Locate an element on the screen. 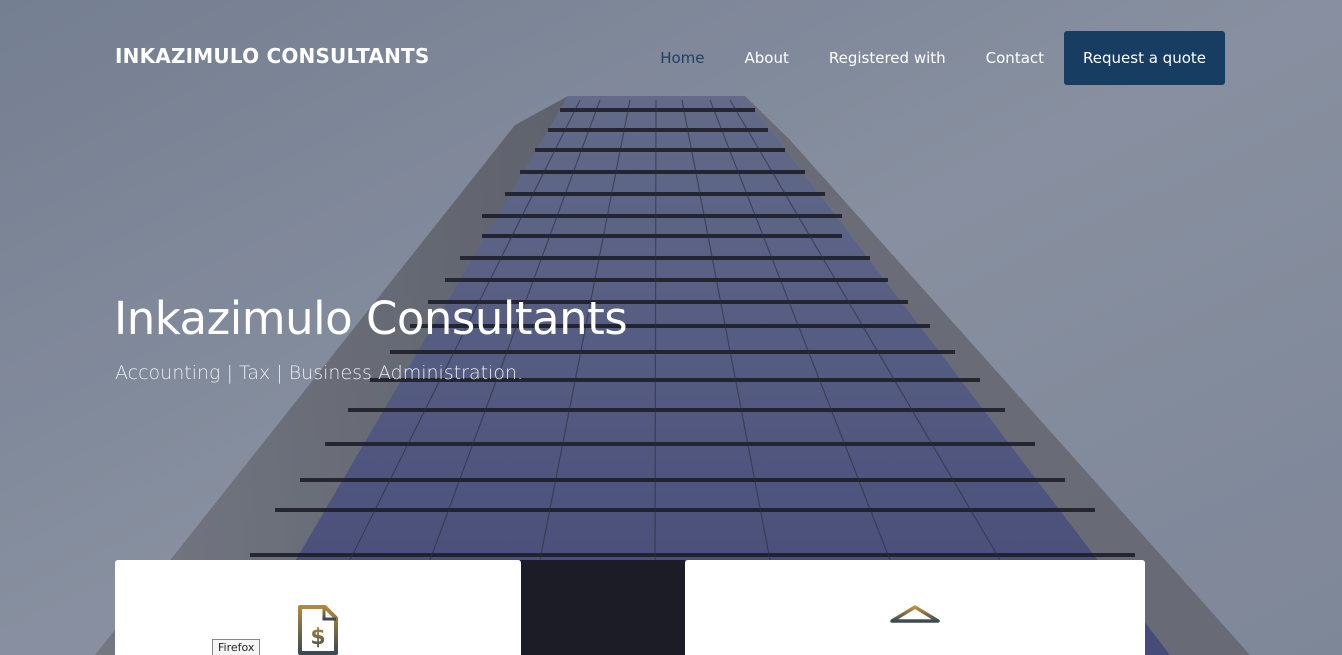  nav-item-about: About is located at coordinates (767, 58).